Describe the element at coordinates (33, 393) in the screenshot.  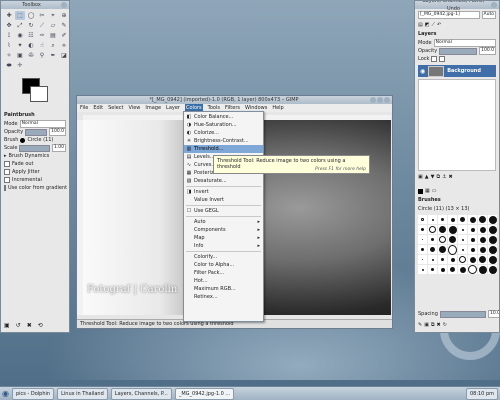
I see `taskbar-task: pics - Dolphin` at that location.